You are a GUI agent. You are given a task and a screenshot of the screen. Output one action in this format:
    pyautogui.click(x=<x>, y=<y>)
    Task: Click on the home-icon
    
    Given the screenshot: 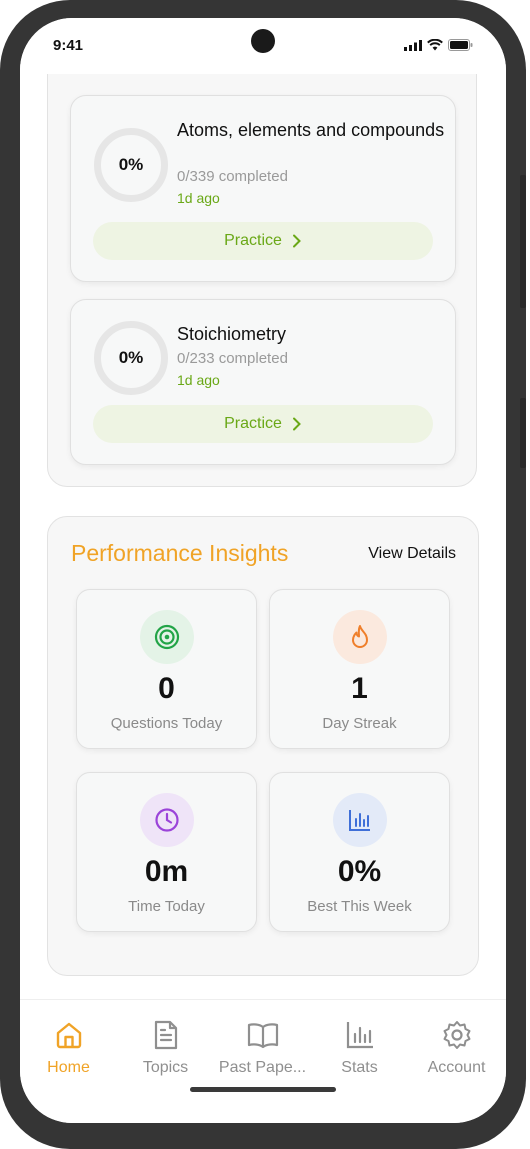 What is the action you would take?
    pyautogui.click(x=68, y=1035)
    